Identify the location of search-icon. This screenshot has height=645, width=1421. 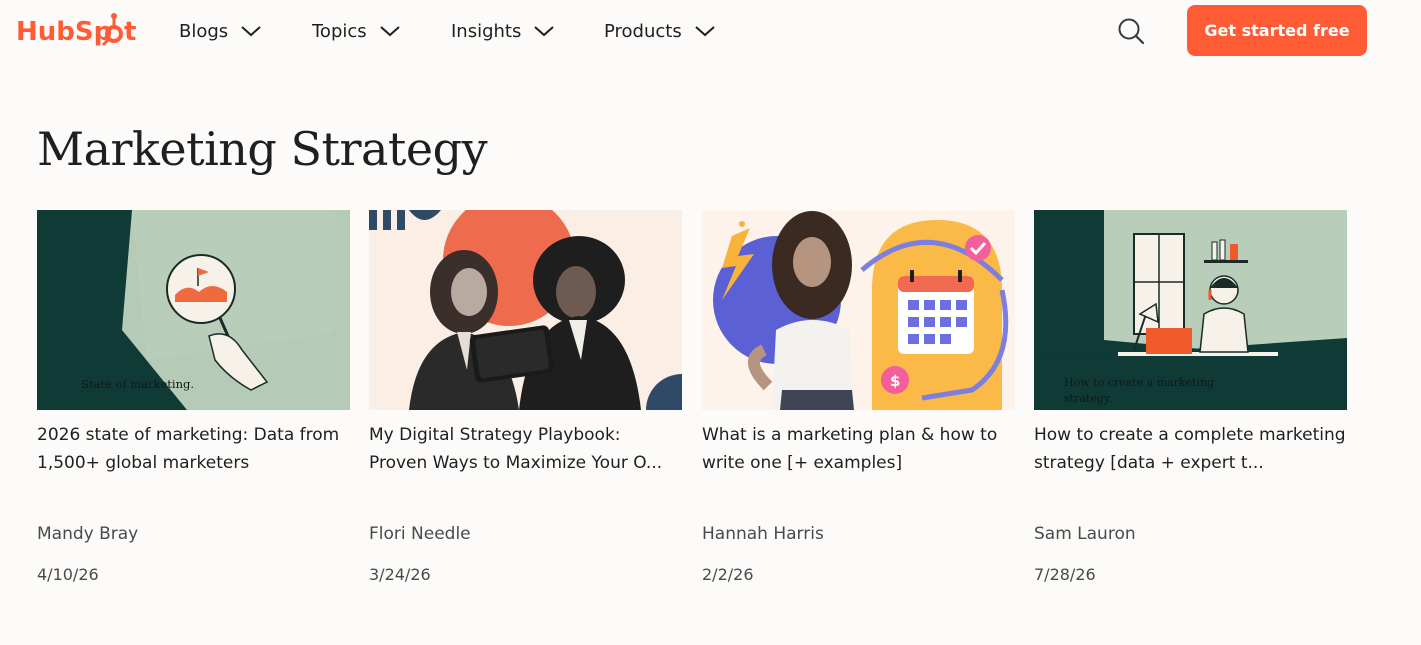
(1131, 31).